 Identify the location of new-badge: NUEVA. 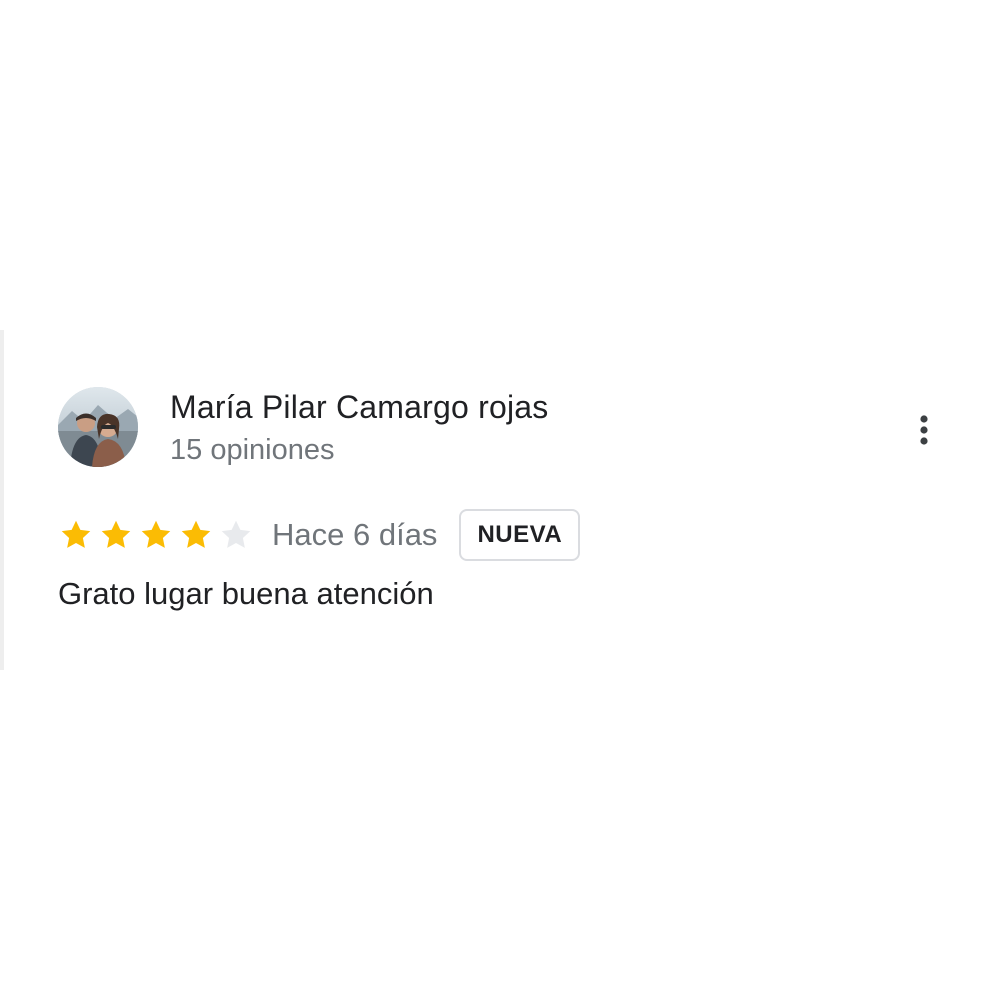
(520, 535).